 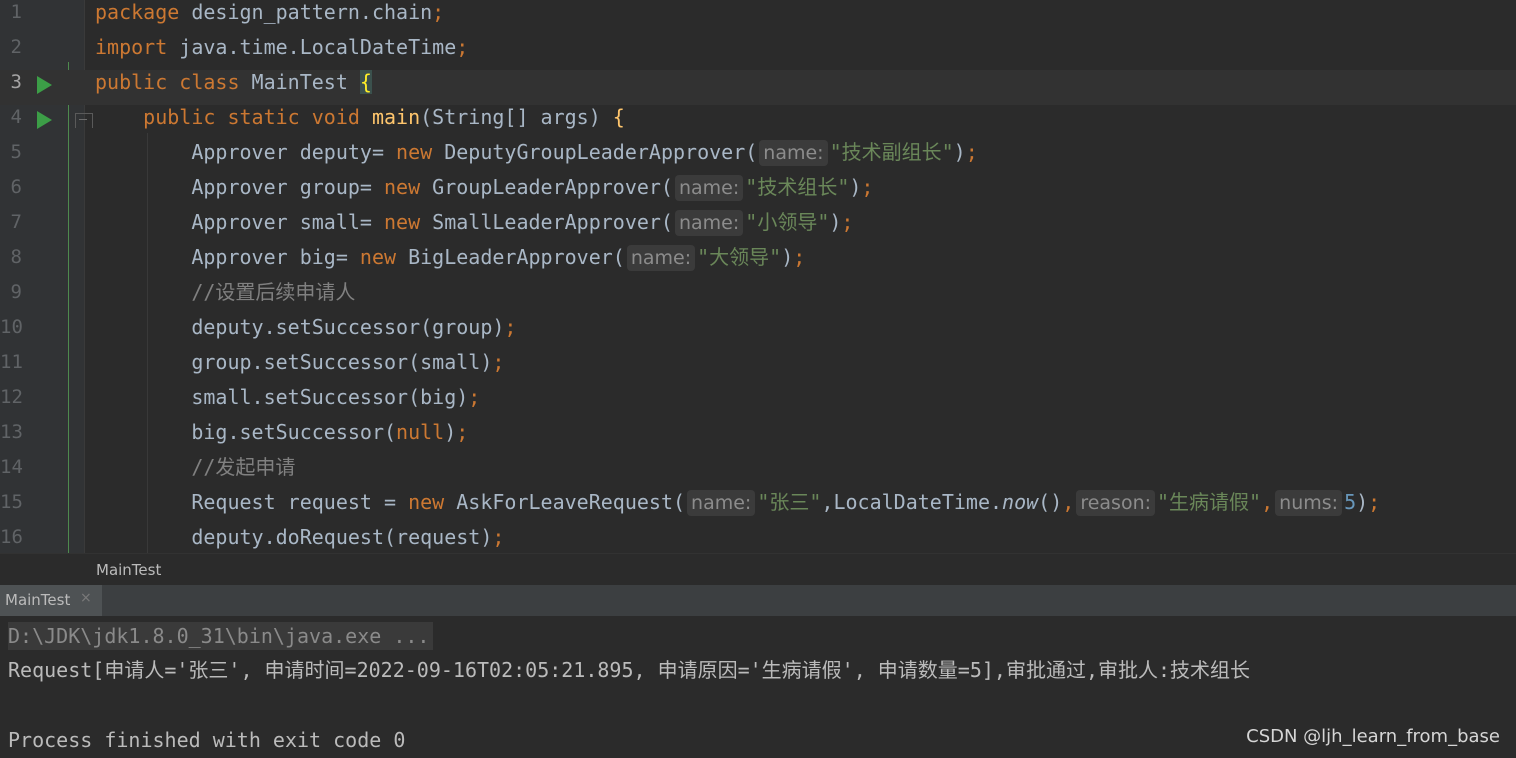 What do you see at coordinates (11, 52) in the screenshot?
I see `line-number: 2` at bounding box center [11, 52].